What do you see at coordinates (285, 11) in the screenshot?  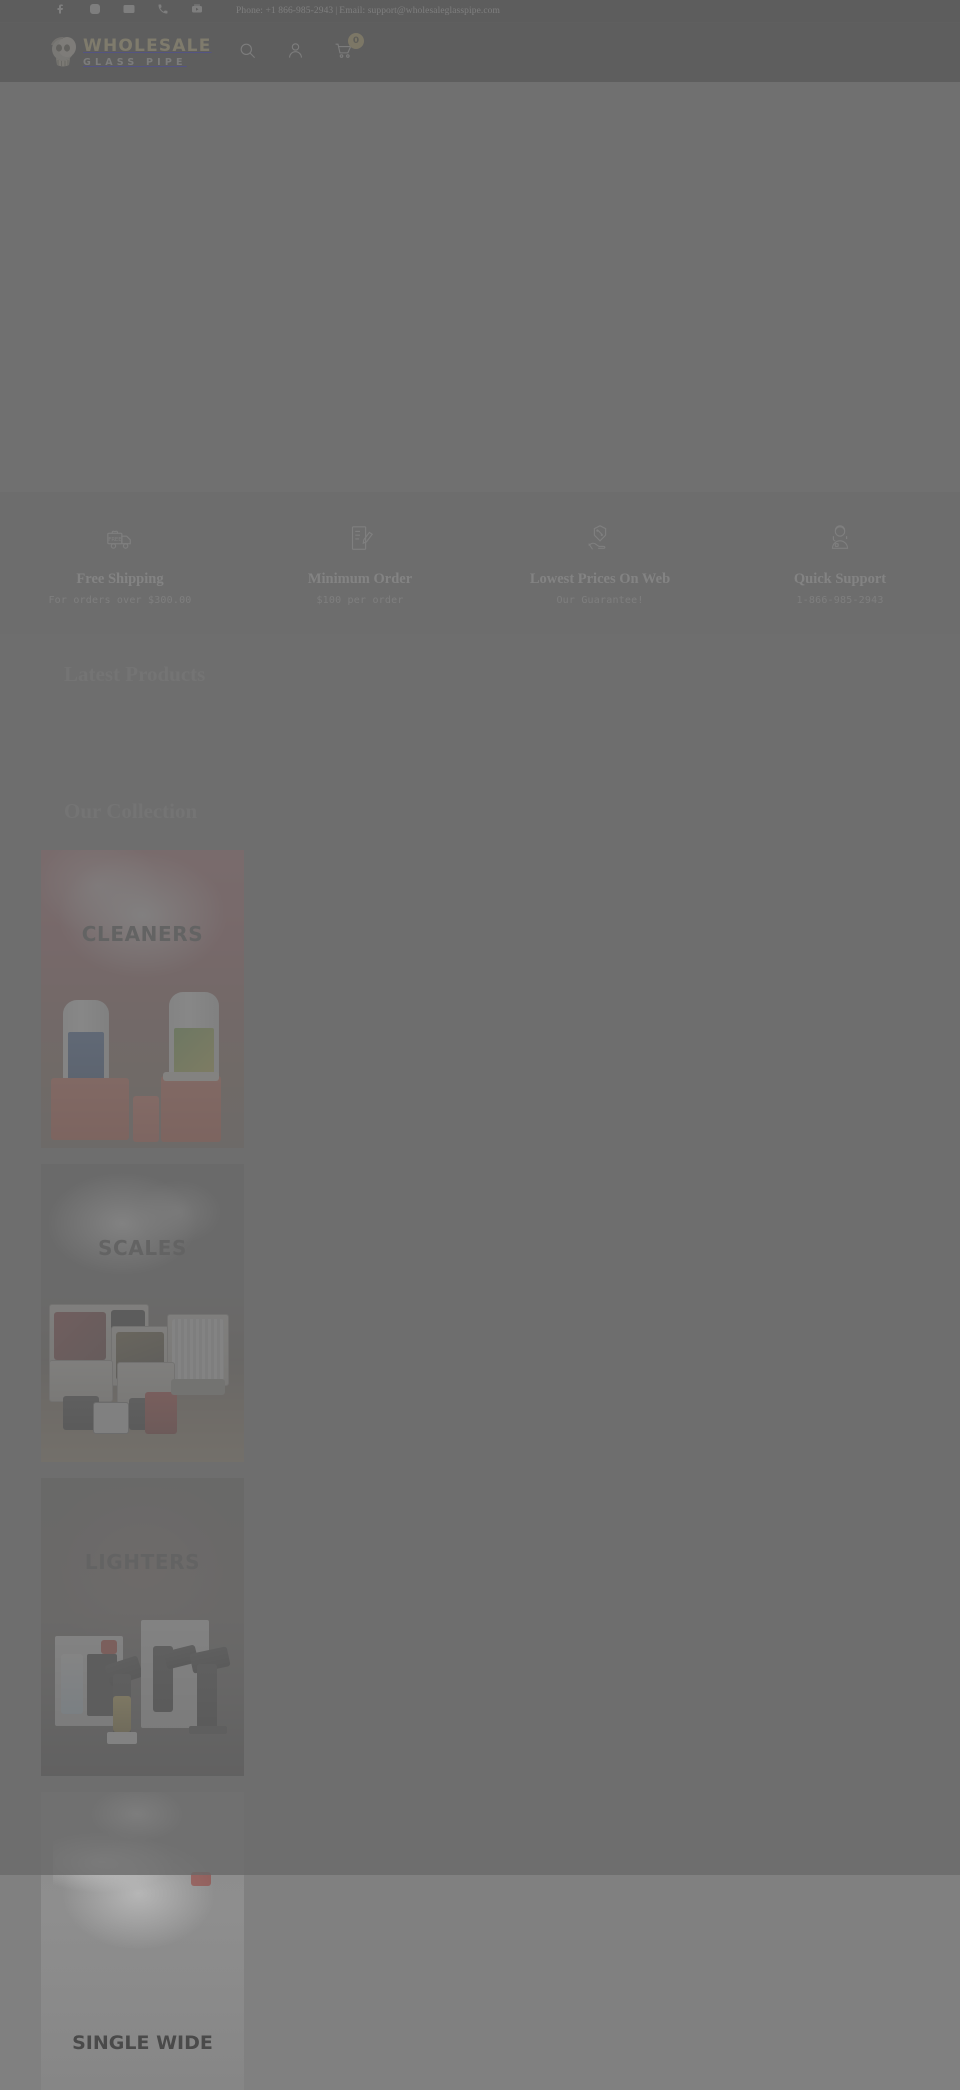 I see `phone-text: Phone: +1 866-985-2943` at bounding box center [285, 11].